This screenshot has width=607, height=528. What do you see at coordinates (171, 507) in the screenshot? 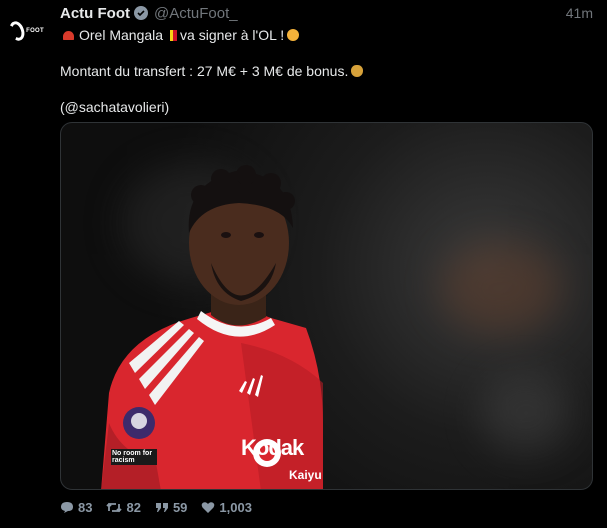
I see `quote-button: 59` at bounding box center [171, 507].